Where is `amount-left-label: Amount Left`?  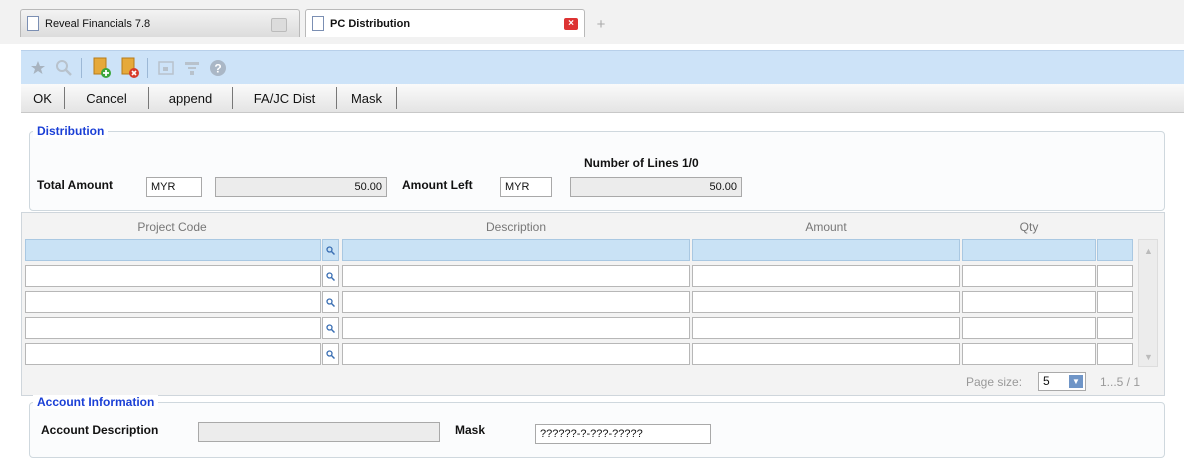 amount-left-label: Amount Left is located at coordinates (437, 185).